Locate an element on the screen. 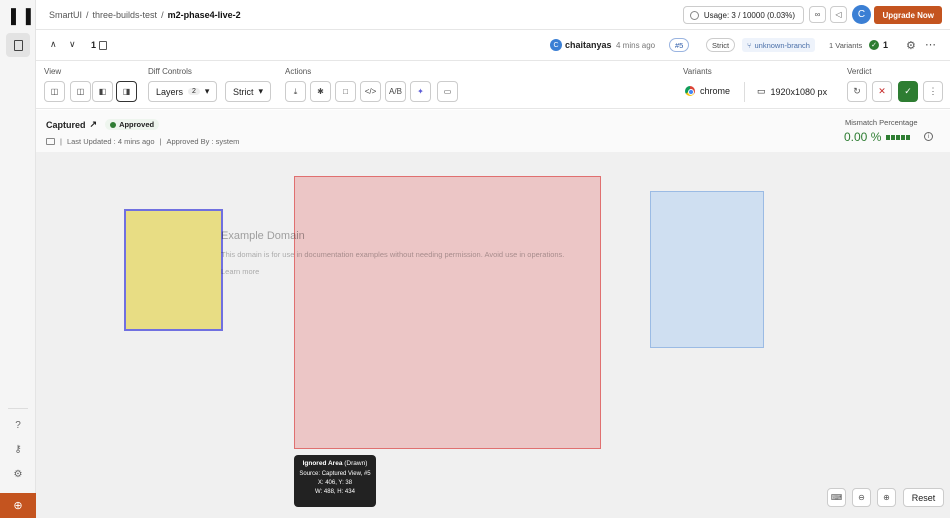 This screenshot has width=950, height=518. text-compare-button: A/B is located at coordinates (395, 91).